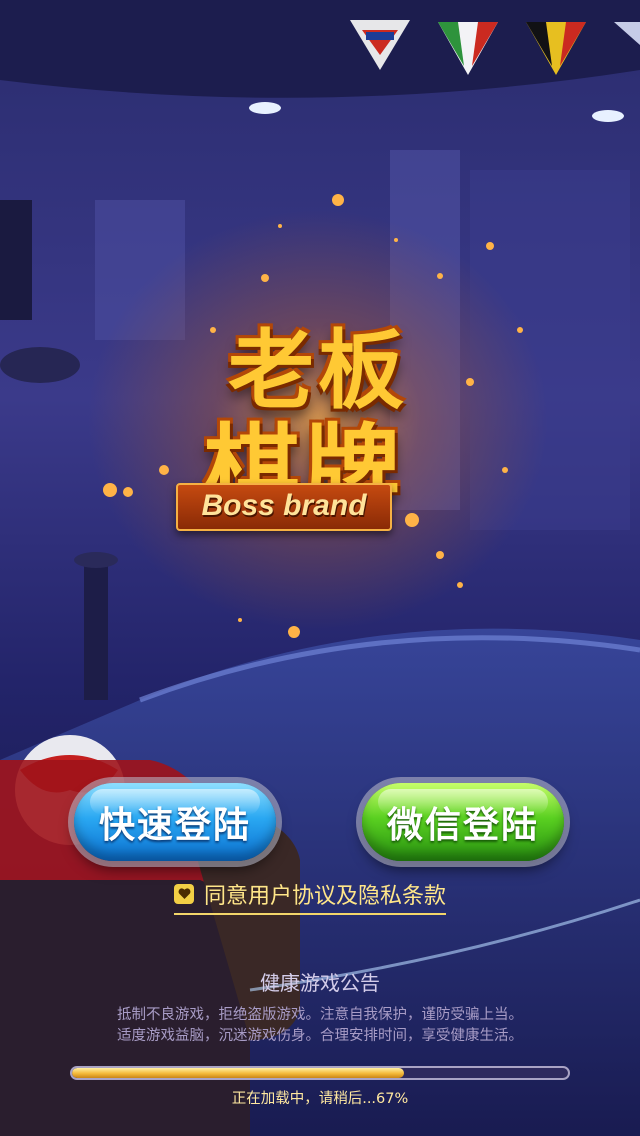 This screenshot has height=1136, width=640. What do you see at coordinates (174, 825) in the screenshot?
I see `quick-login-label: 快速登陆` at bounding box center [174, 825].